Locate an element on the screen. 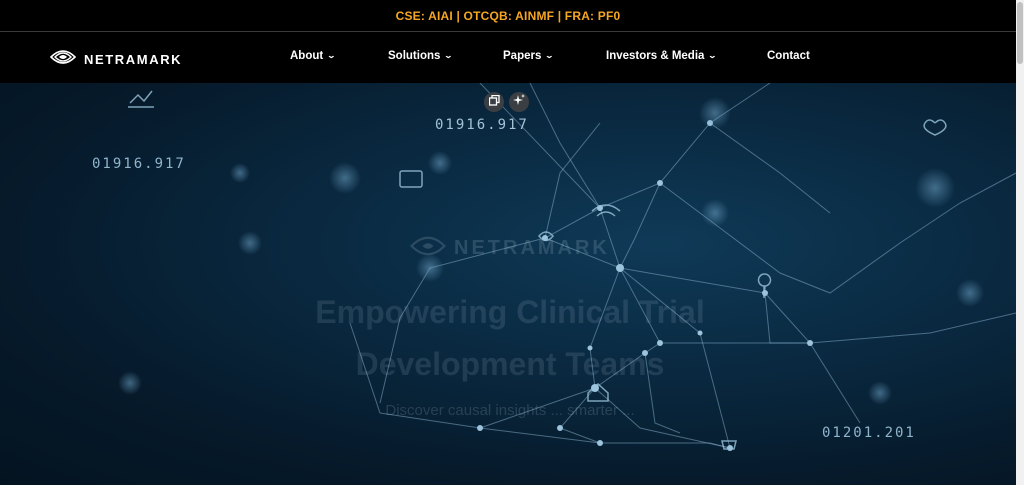  stock-ticker: CSE: AIAI | OTCQB: AINMF | FRA: PF0 is located at coordinates (508, 15).